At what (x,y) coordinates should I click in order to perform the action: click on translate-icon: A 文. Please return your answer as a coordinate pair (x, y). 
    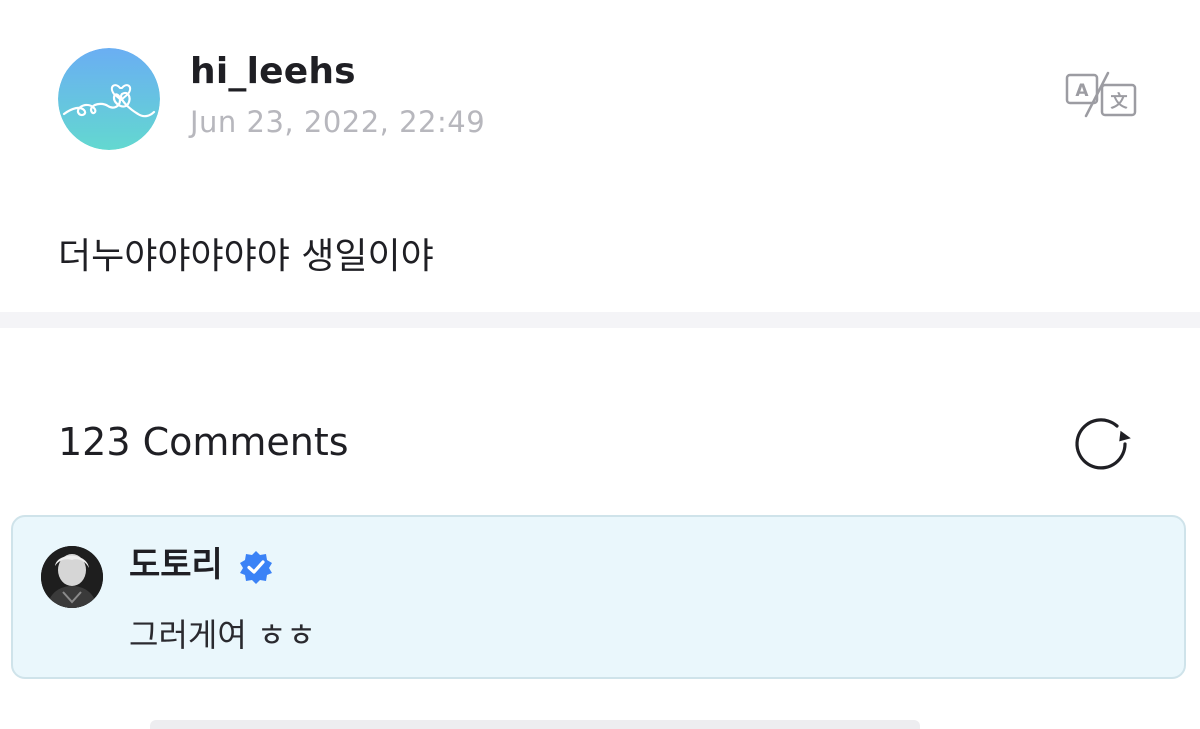
    Looking at the image, I should click on (1101, 94).